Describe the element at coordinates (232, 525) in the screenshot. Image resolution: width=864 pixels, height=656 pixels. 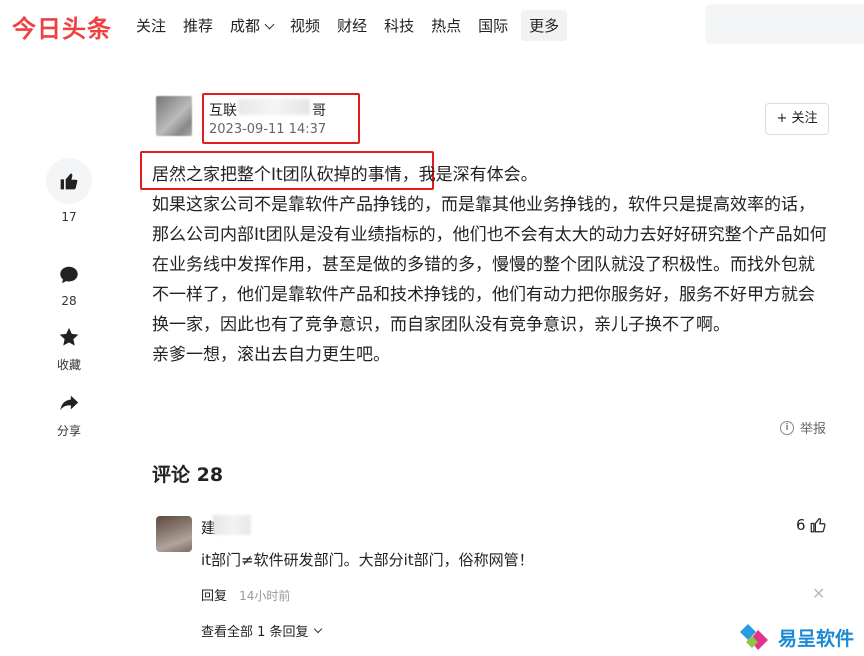
I see `blurred-commenter-name` at that location.